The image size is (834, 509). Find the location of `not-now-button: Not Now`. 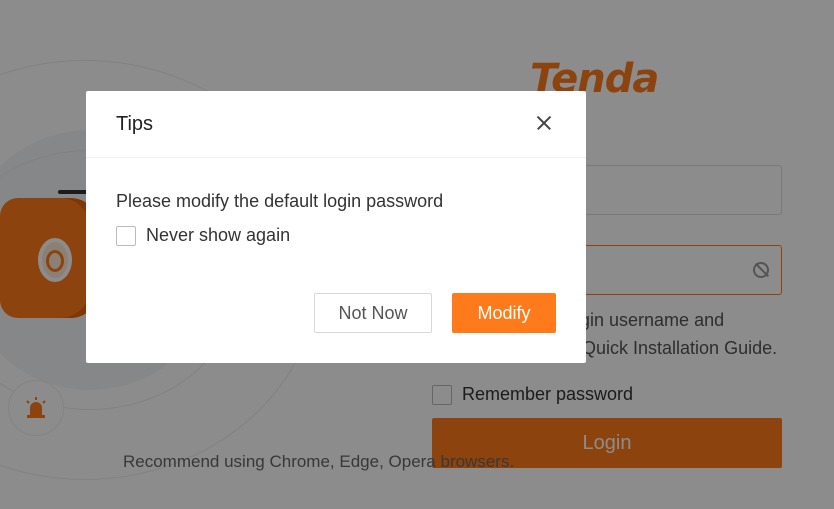

not-now-button: Not Now is located at coordinates (373, 313).